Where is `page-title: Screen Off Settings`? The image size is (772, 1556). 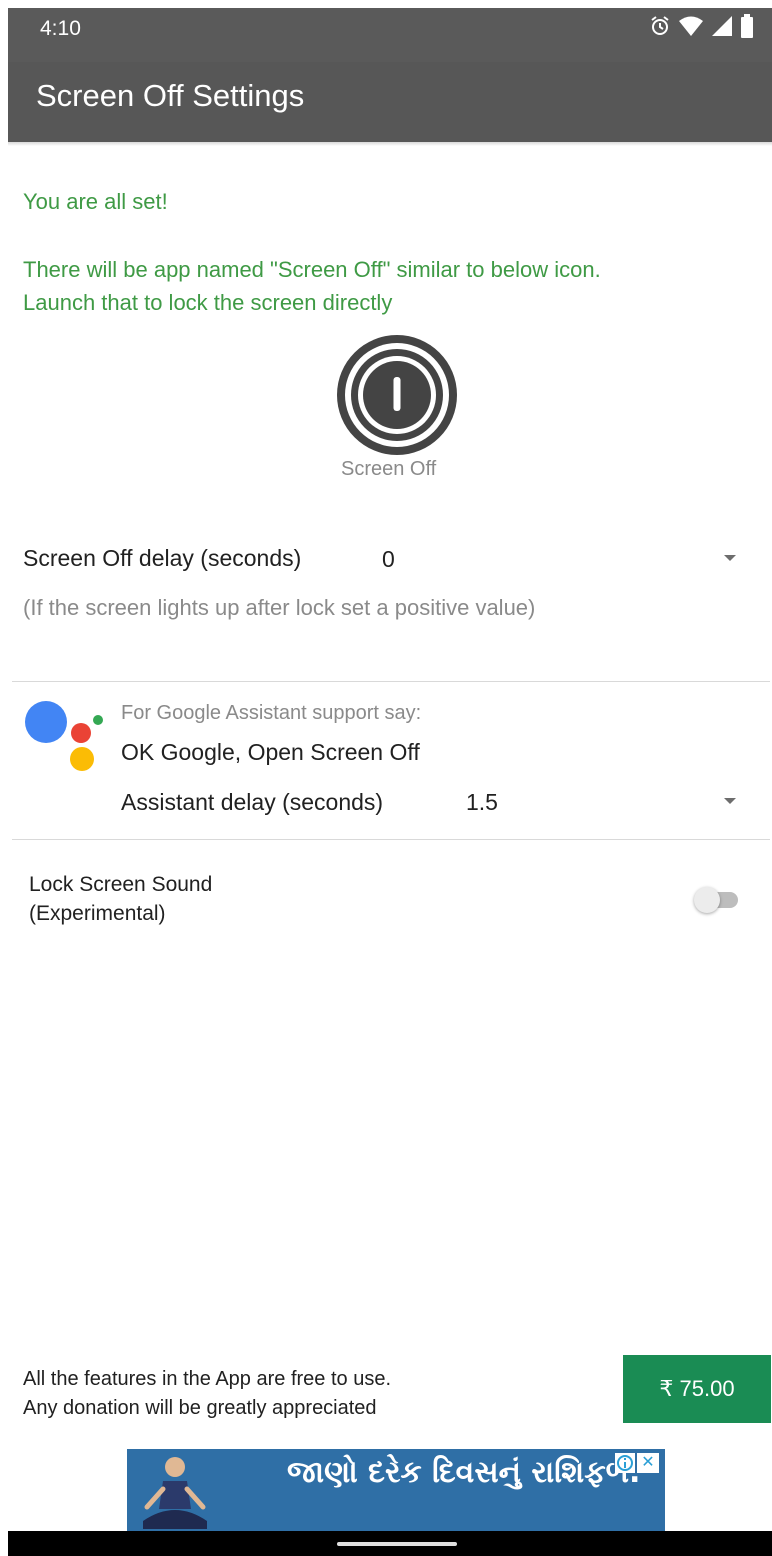 page-title: Screen Off Settings is located at coordinates (170, 95).